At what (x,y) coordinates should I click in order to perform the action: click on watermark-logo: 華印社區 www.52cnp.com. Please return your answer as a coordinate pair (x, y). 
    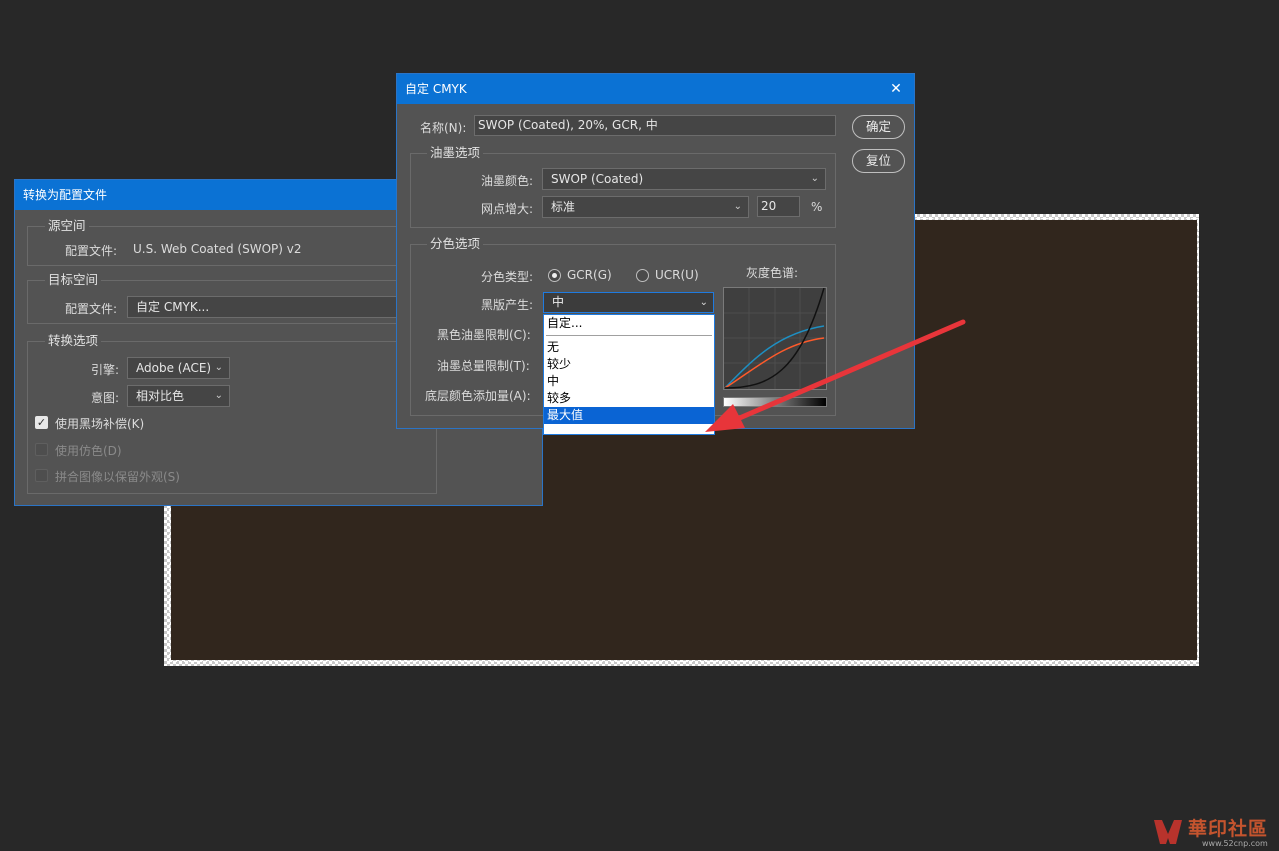
    Looking at the image, I should click on (1214, 831).